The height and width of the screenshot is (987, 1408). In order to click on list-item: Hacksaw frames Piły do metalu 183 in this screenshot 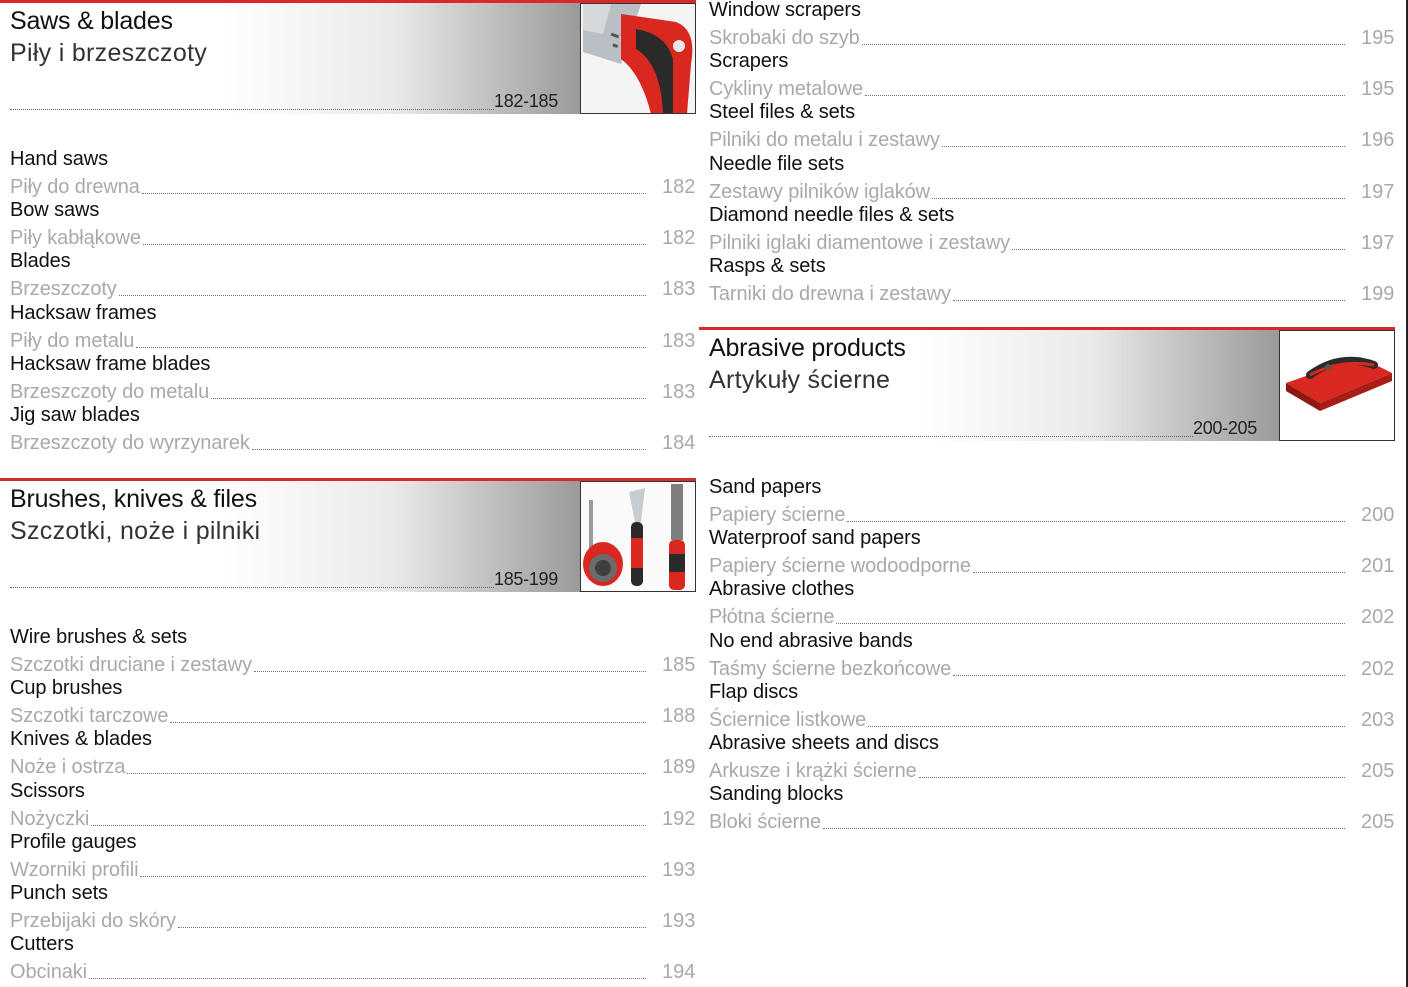, I will do `click(353, 327)`.